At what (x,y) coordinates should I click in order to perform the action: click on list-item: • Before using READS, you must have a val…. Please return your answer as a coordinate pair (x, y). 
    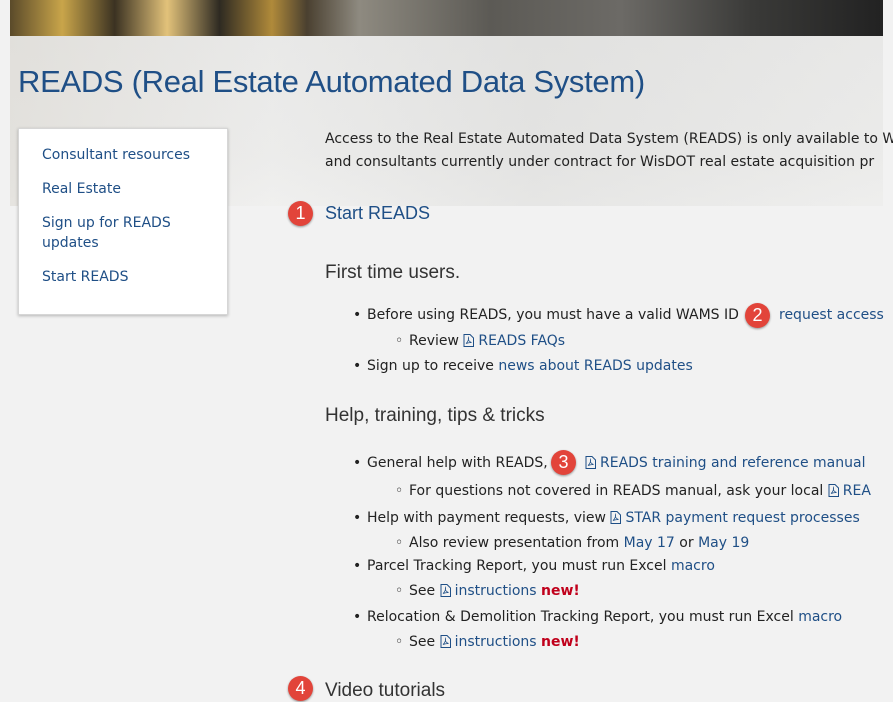
    Looking at the image, I should click on (546, 315).